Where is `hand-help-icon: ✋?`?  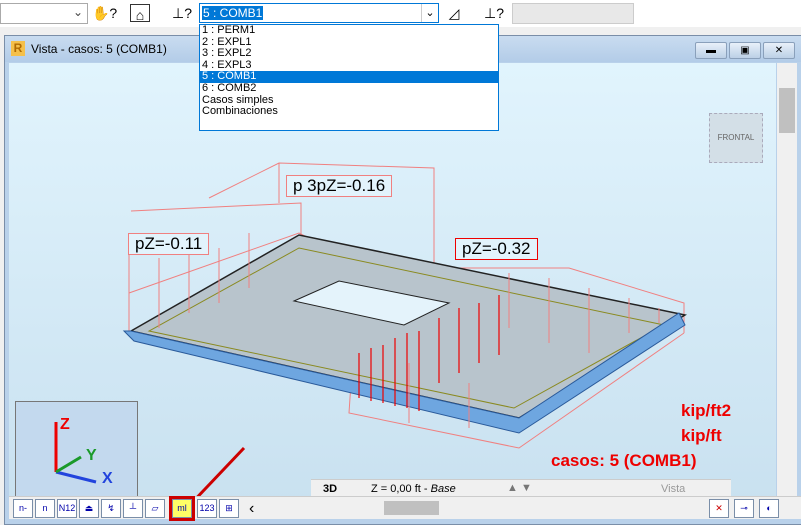
hand-help-icon: ✋? is located at coordinates (104, 13).